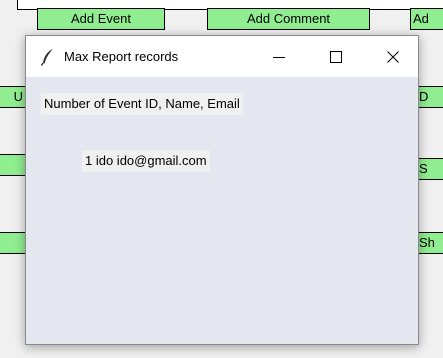 The width and height of the screenshot is (443, 358). What do you see at coordinates (146, 161) in the screenshot?
I see `report-record-label: 1 ido ido@gmail.com` at bounding box center [146, 161].